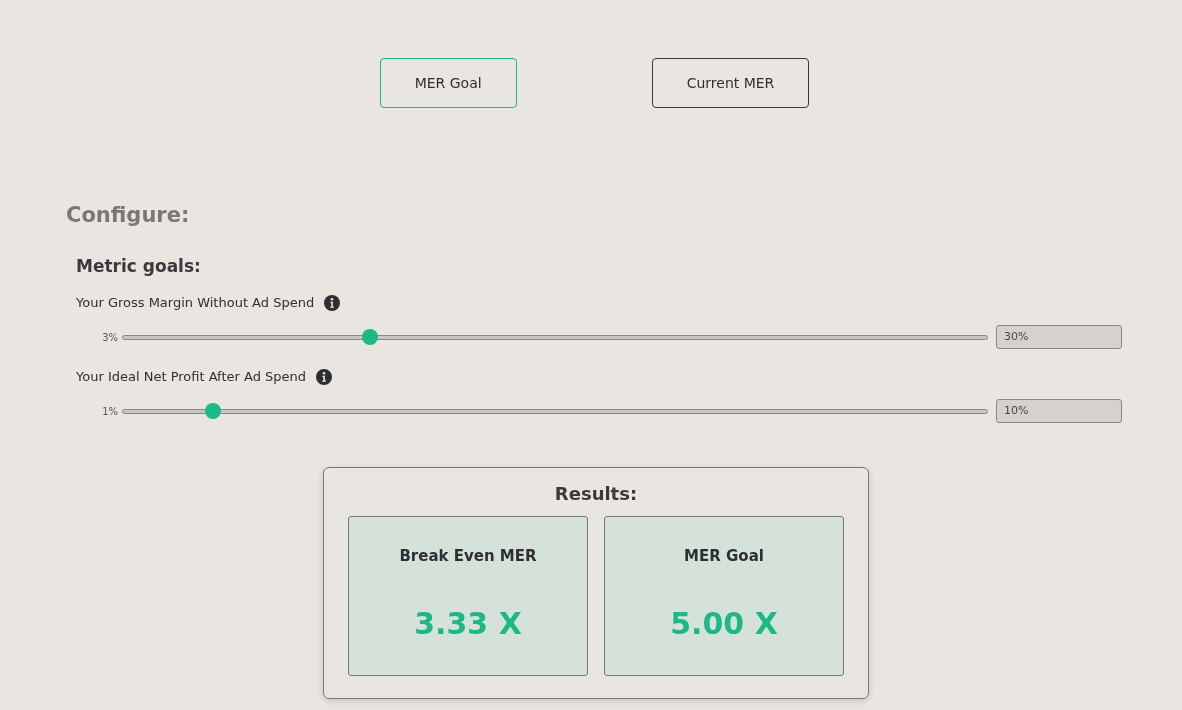 Image resolution: width=1182 pixels, height=710 pixels. What do you see at coordinates (110, 411) in the screenshot?
I see `min-value-label: 1%` at bounding box center [110, 411].